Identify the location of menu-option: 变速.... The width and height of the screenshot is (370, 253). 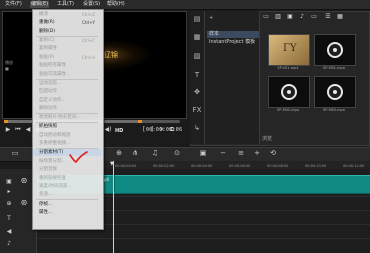
(67, 194).